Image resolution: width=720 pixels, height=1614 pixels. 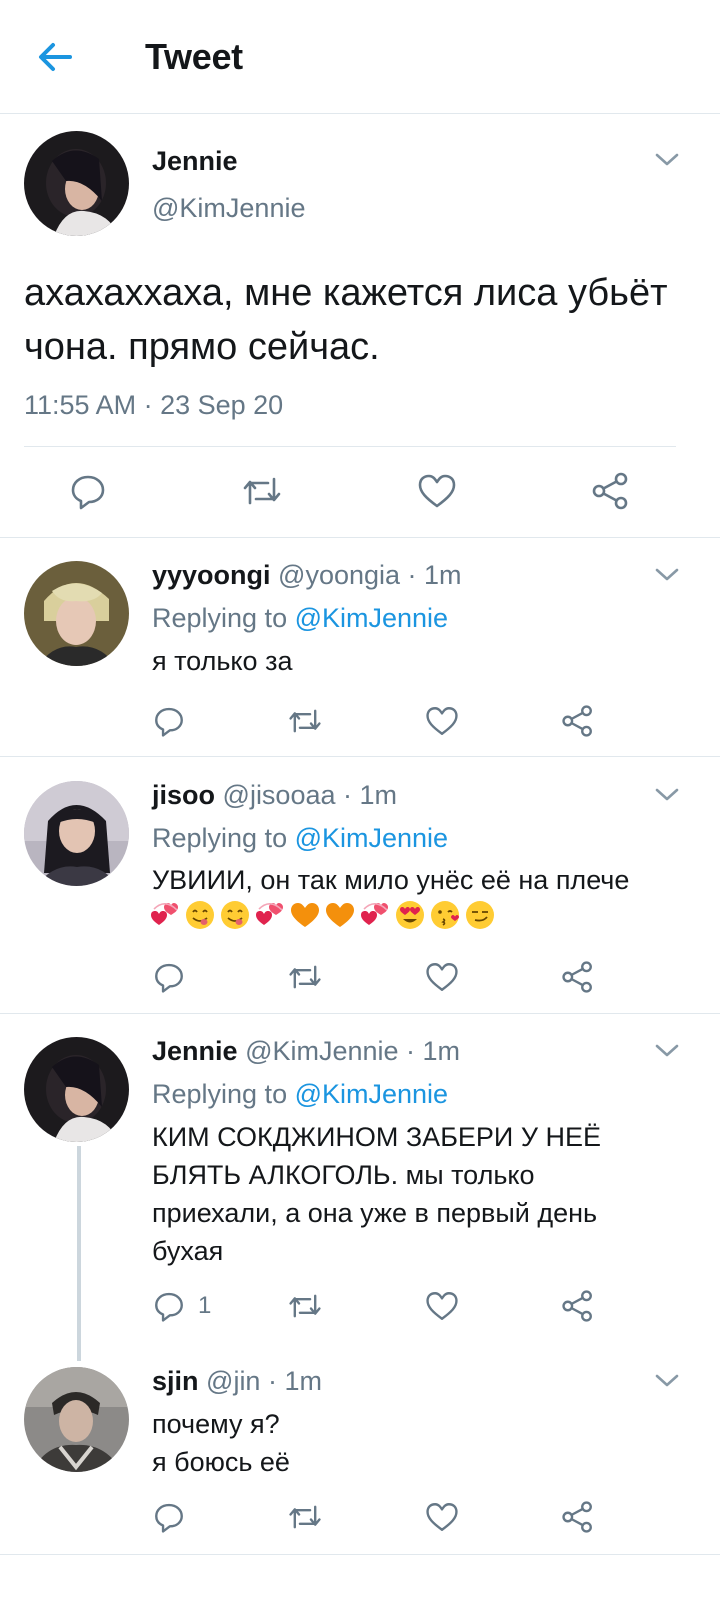 What do you see at coordinates (352, 1051) in the screenshot?
I see `author-meta: @KimJennie · 1m` at bounding box center [352, 1051].